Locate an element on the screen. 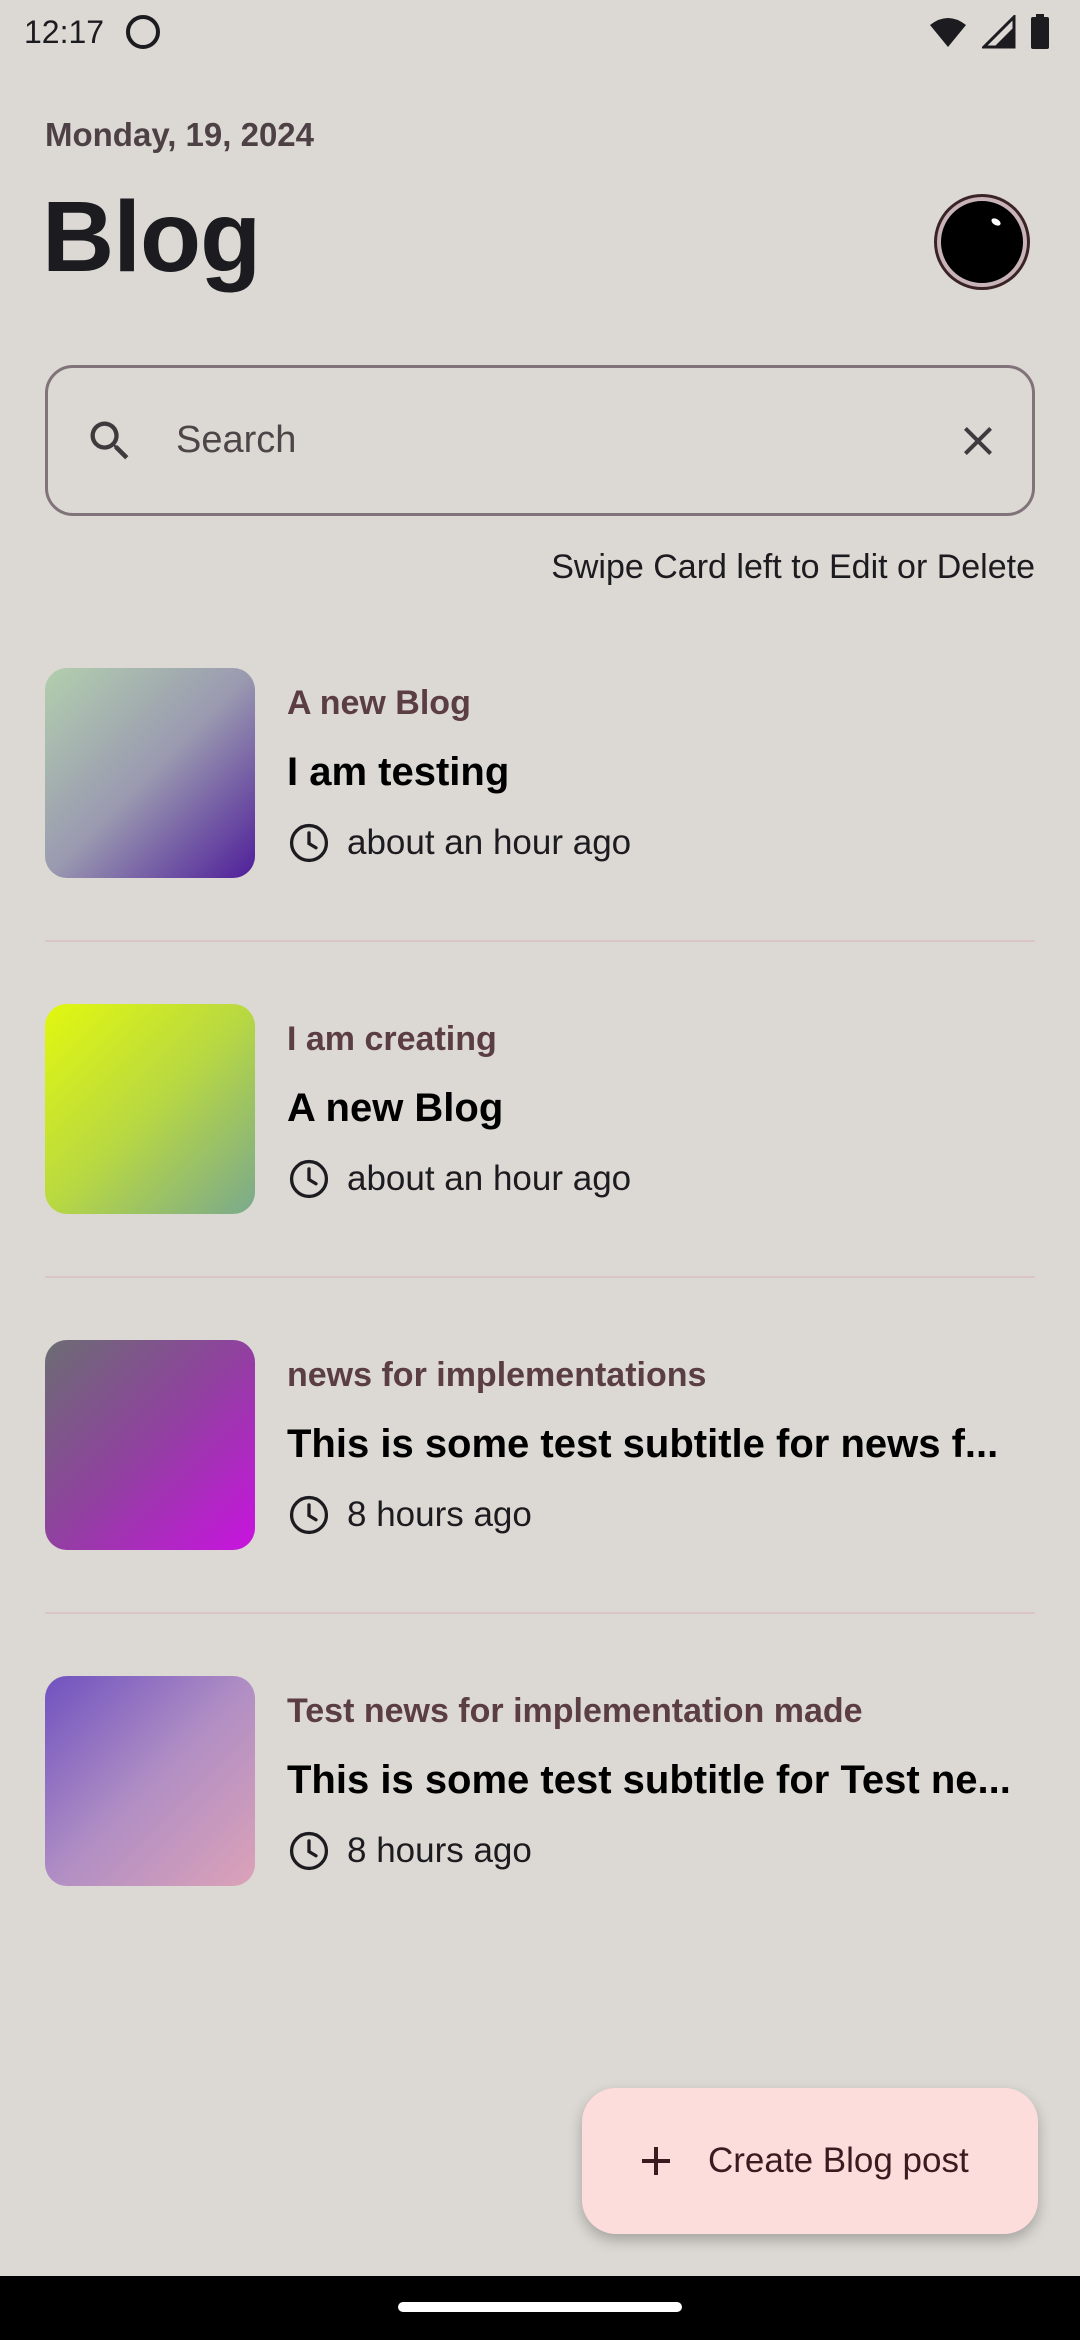  search-input is located at coordinates (565, 440).